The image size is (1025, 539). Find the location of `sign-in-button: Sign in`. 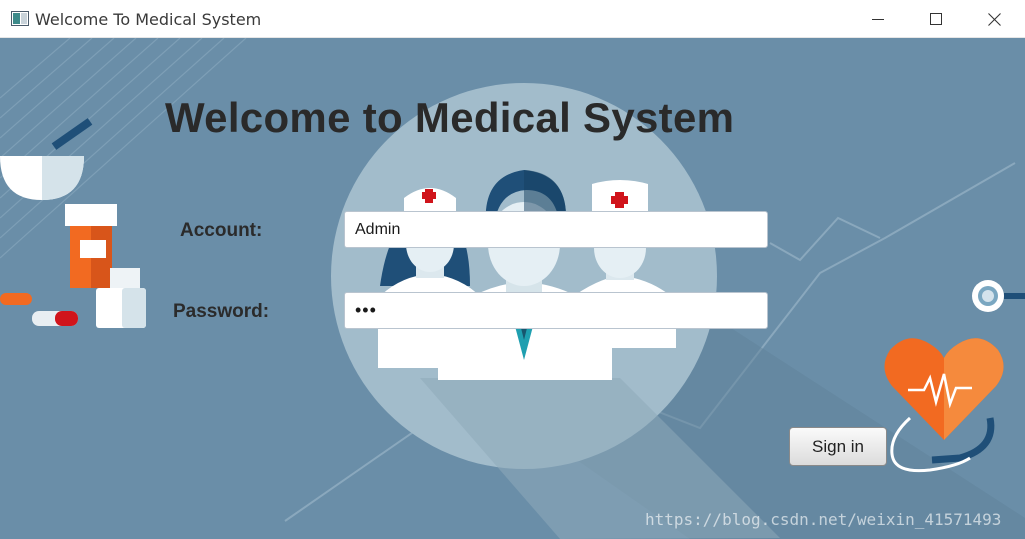

sign-in-button: Sign in is located at coordinates (838, 446).